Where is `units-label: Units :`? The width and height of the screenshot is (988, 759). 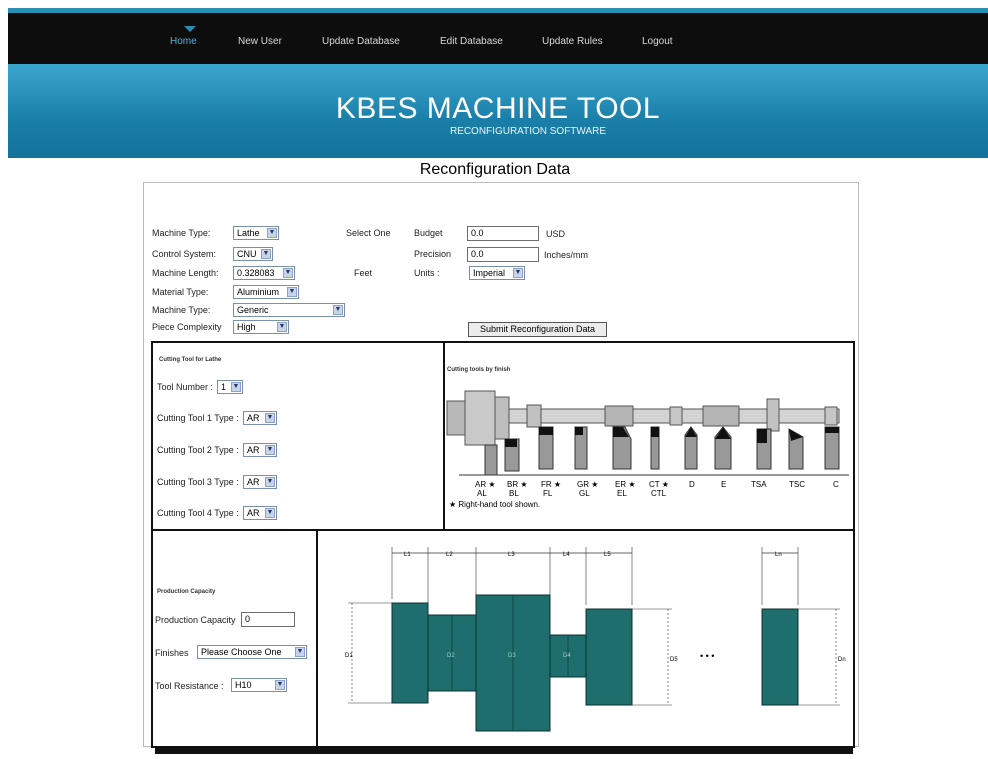
units-label: Units : is located at coordinates (427, 273).